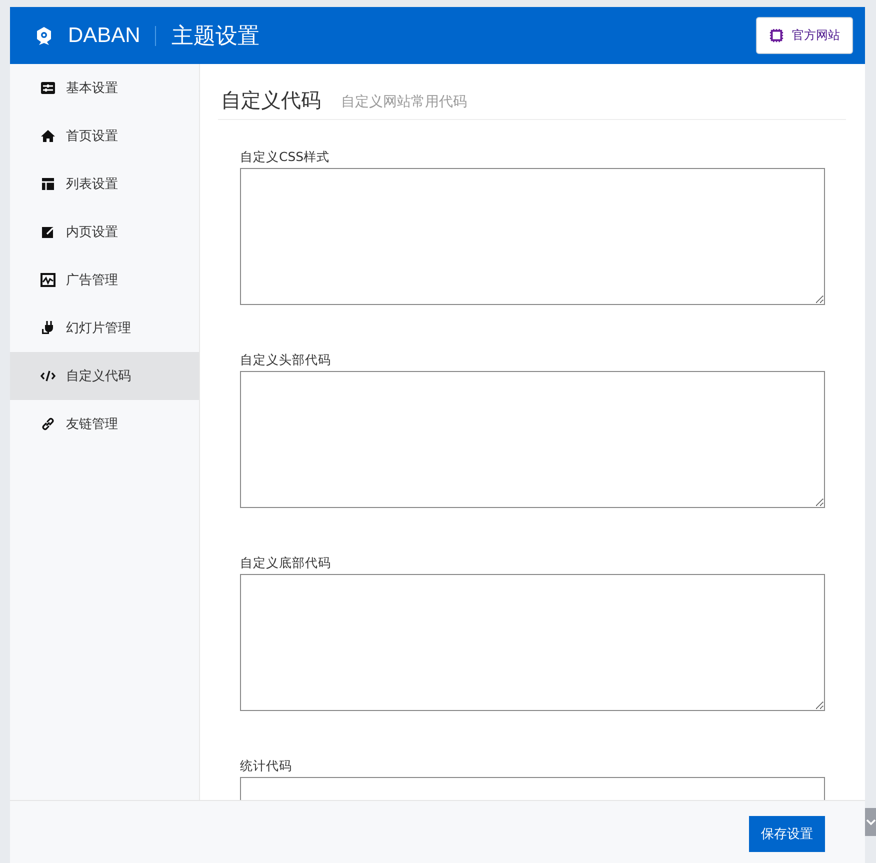  I want to click on official-site-button: 官方网站, so click(804, 35).